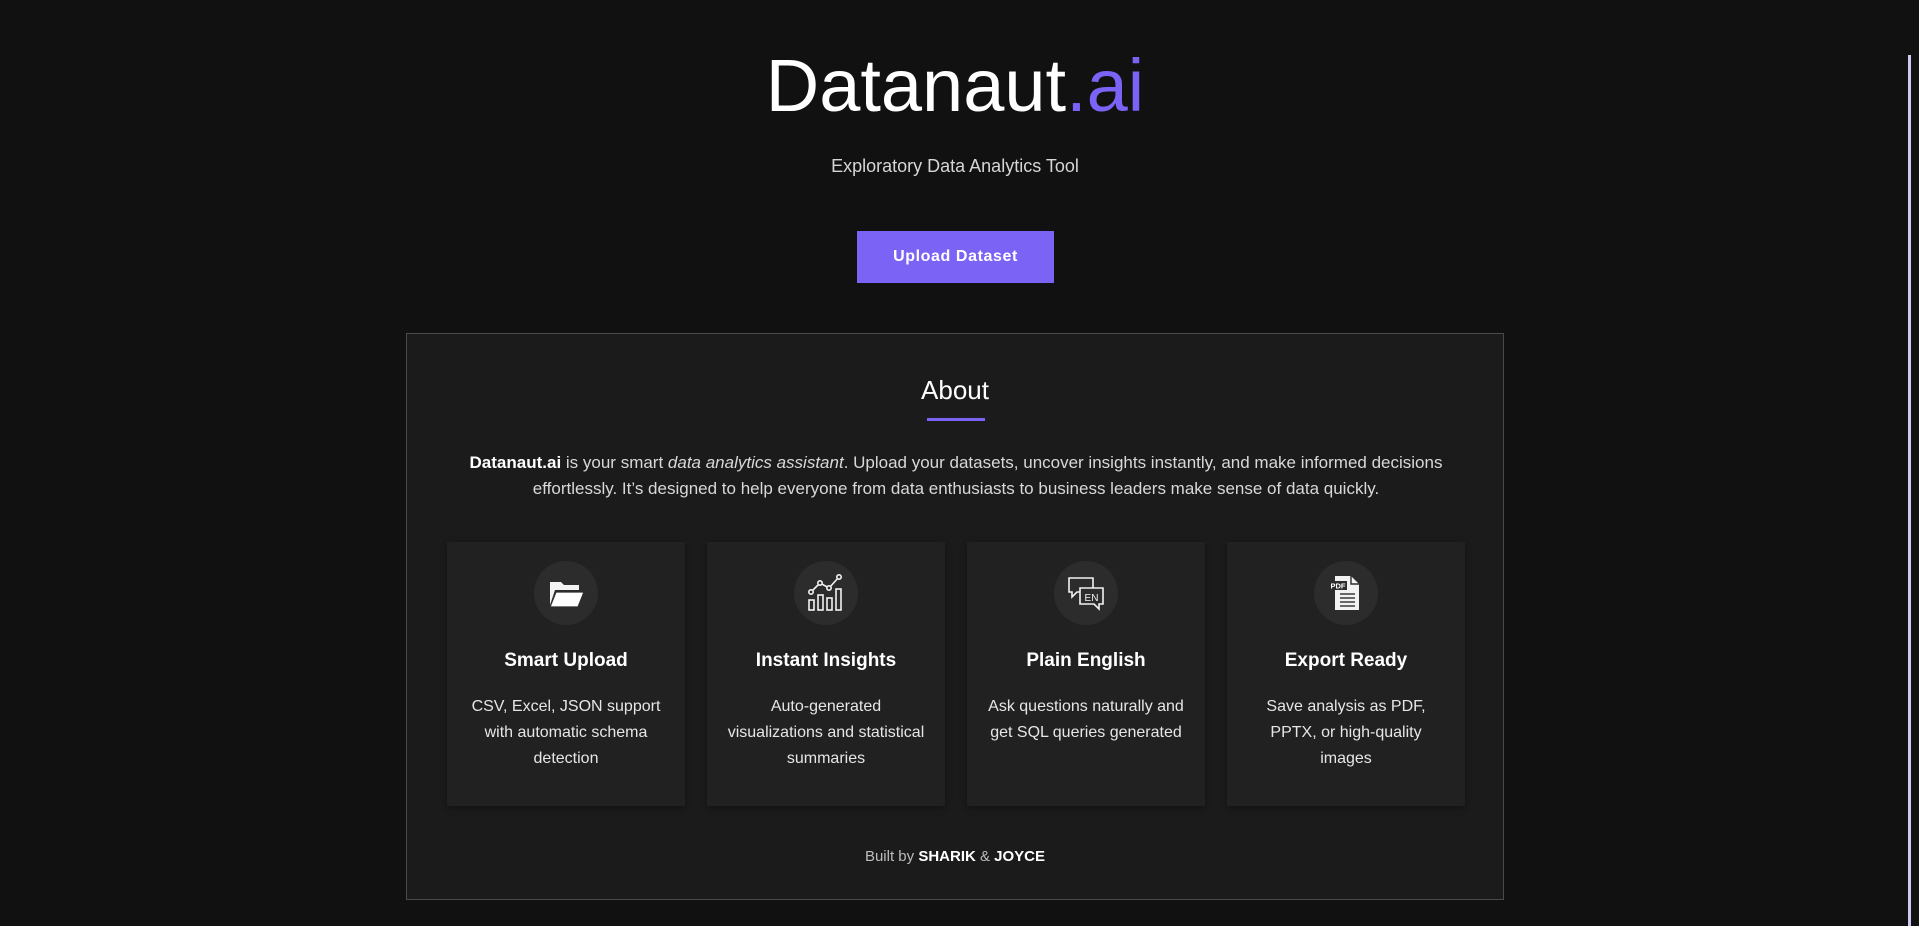 Image resolution: width=1919 pixels, height=926 pixels. I want to click on chat-en-icon: EN, so click(1086, 593).